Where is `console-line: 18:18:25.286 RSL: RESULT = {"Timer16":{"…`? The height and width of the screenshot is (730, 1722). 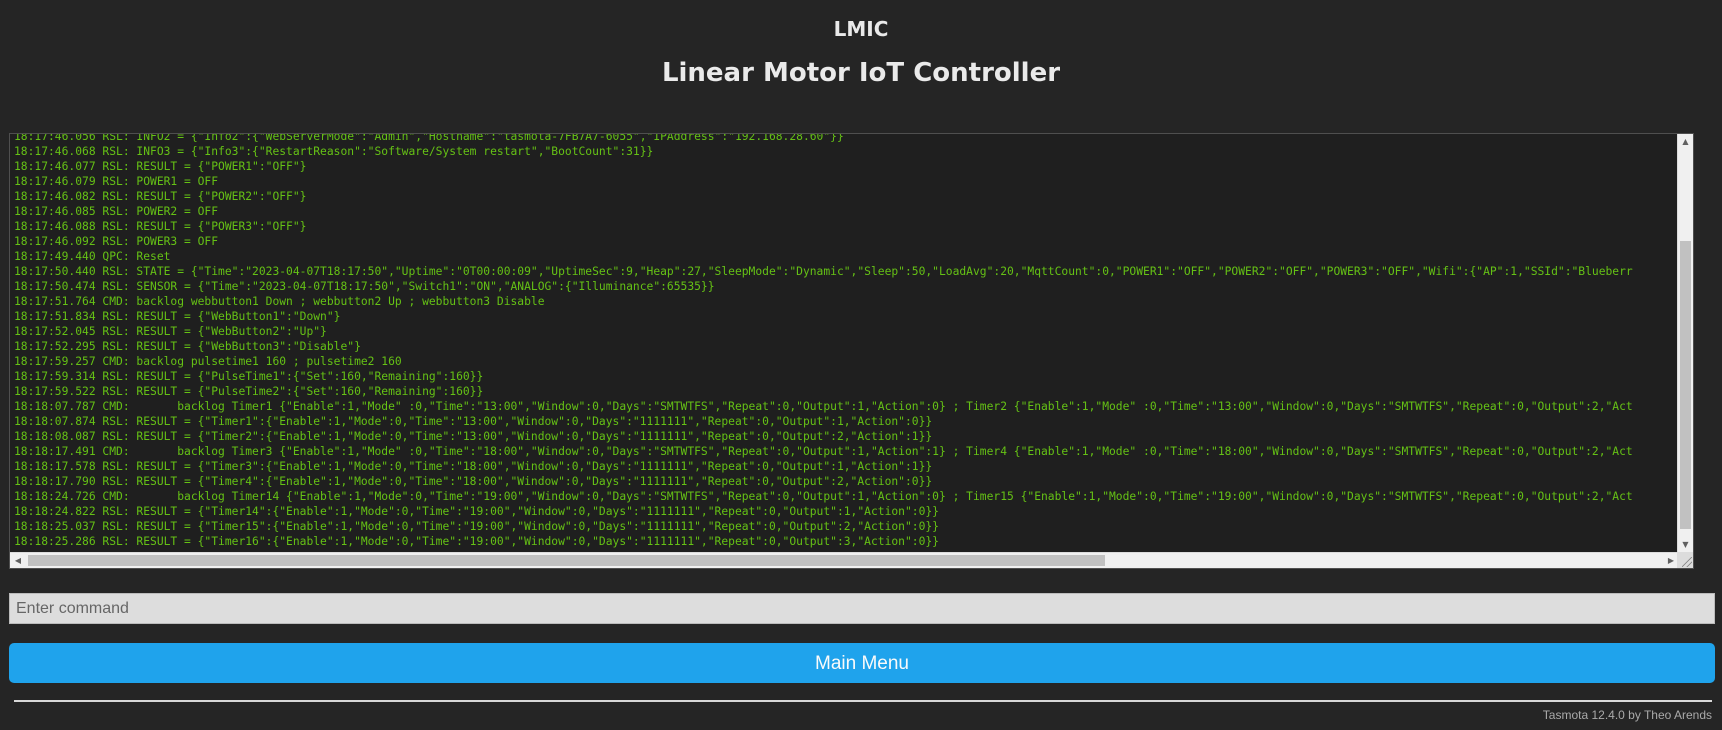
console-line: 18:18:25.286 RSL: RESULT = {"Timer16":{"… is located at coordinates (476, 541).